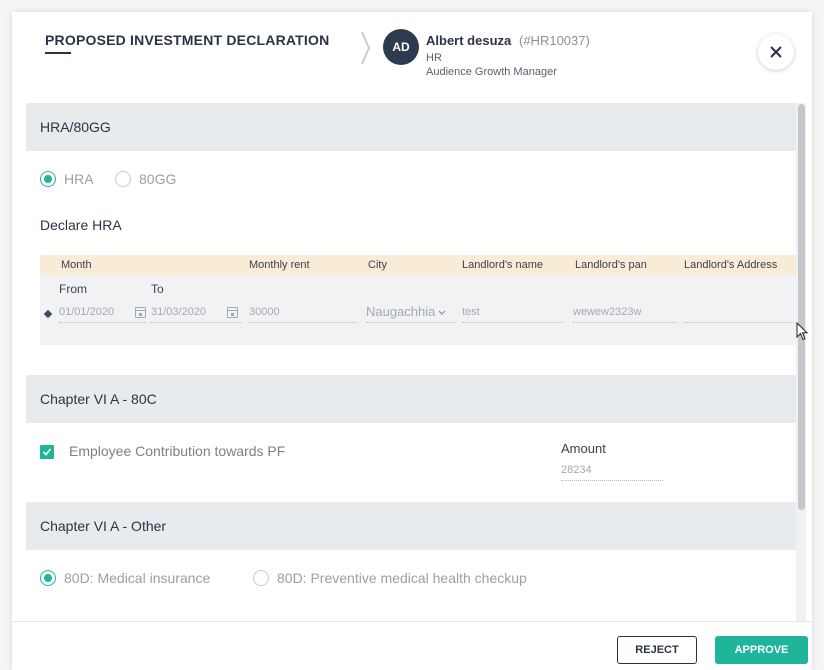 The width and height of the screenshot is (824, 670). Describe the element at coordinates (58, 53) in the screenshot. I see `title-underline` at that location.